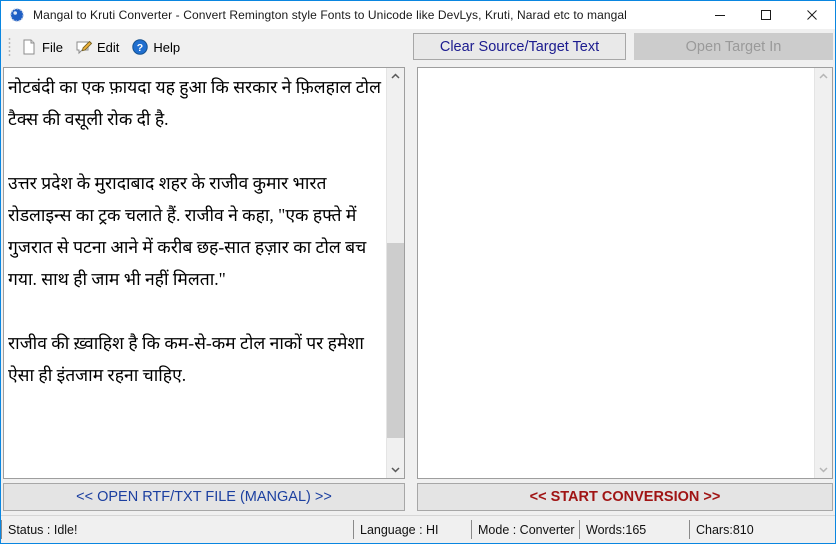 The image size is (836, 544). I want to click on target-scrollbar, so click(823, 273).